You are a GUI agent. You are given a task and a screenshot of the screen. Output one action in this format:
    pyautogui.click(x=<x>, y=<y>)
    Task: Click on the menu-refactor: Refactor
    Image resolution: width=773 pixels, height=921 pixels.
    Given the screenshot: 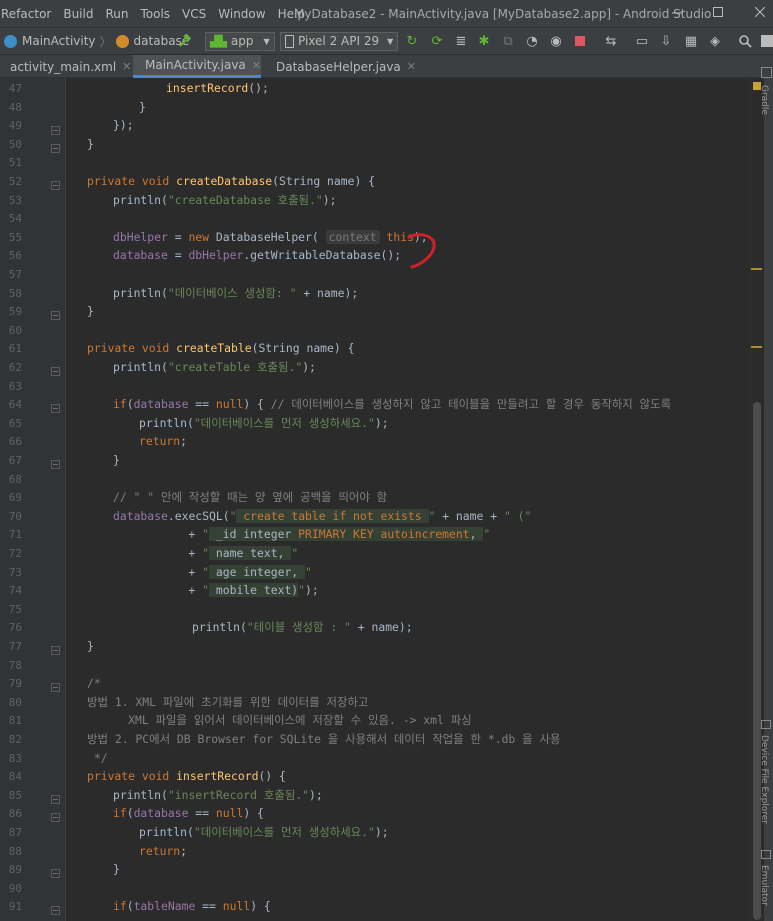 What is the action you would take?
    pyautogui.click(x=28, y=14)
    